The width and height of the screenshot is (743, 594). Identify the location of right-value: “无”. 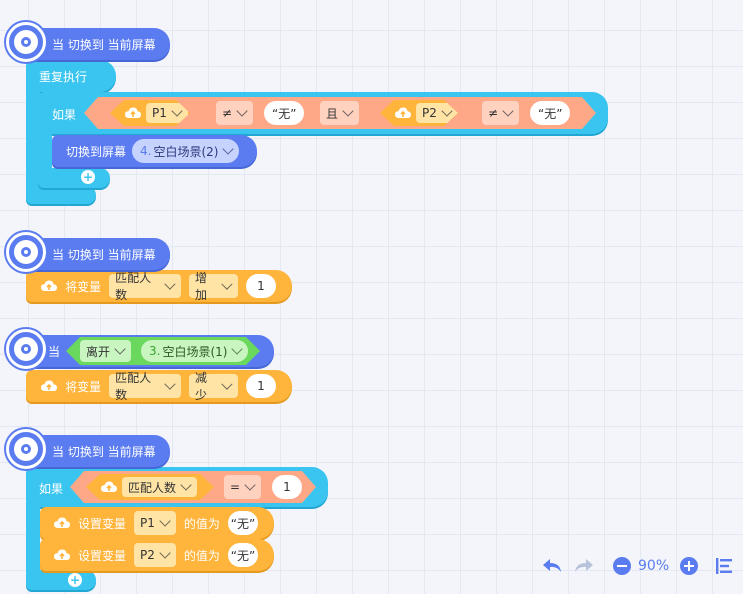
(550, 113).